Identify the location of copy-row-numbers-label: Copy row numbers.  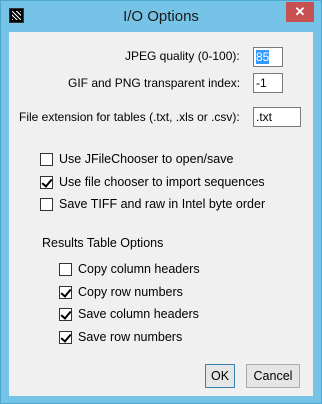
(130, 292).